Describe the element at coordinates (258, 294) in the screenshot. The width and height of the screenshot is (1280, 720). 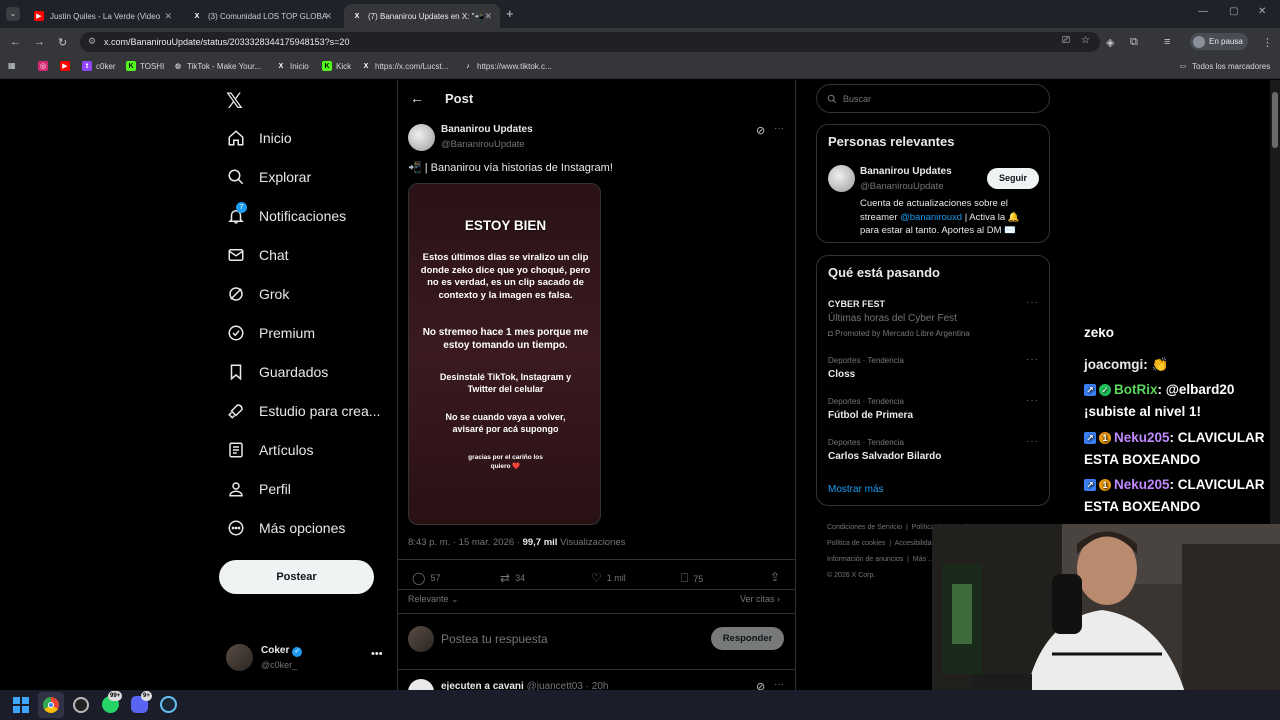
I see `sidebar-item-grok: Grok` at that location.